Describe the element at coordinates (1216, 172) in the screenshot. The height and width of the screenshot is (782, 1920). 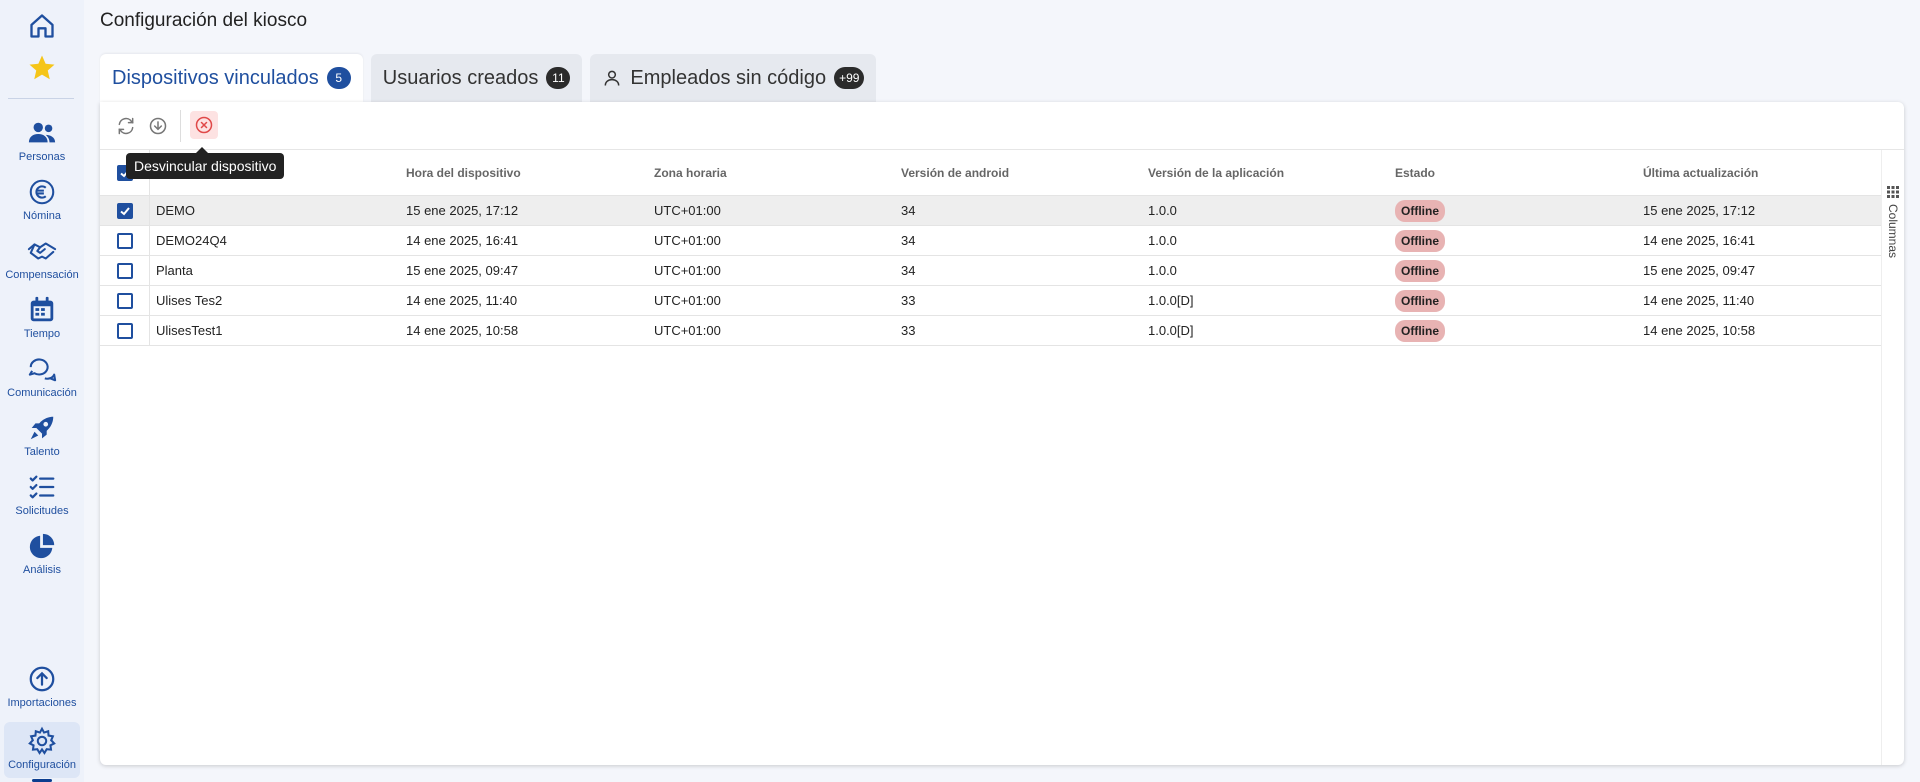
I see `column-header-app: Versión de la aplicación` at that location.